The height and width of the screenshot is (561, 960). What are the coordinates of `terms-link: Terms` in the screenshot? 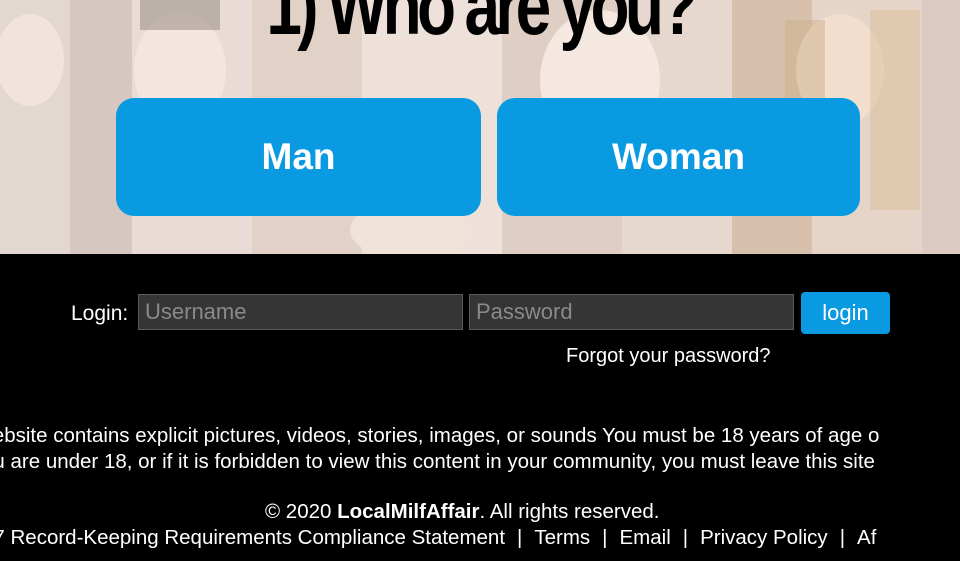 It's located at (562, 537).